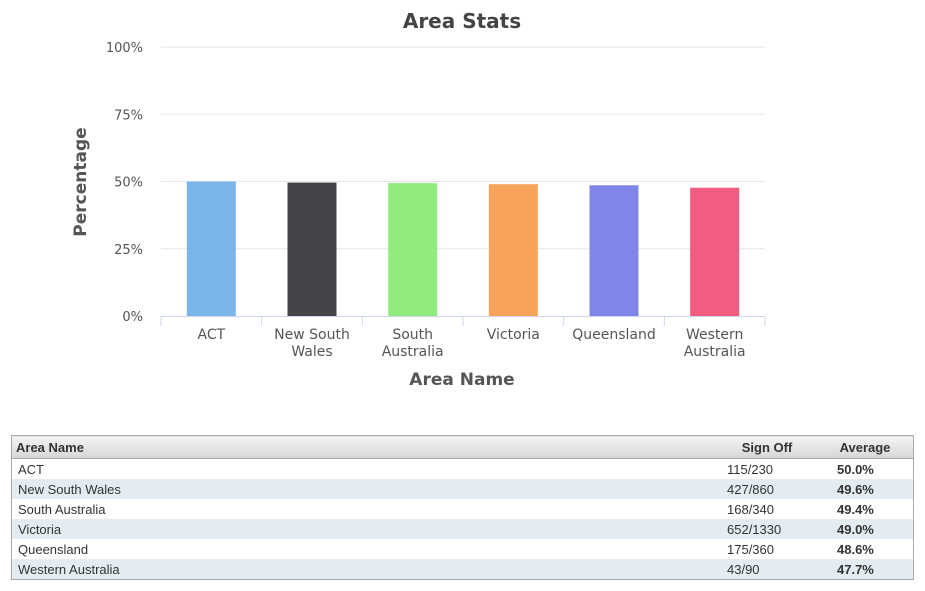 The height and width of the screenshot is (591, 925). What do you see at coordinates (211, 335) in the screenshot?
I see `x-tick-label: ACT` at bounding box center [211, 335].